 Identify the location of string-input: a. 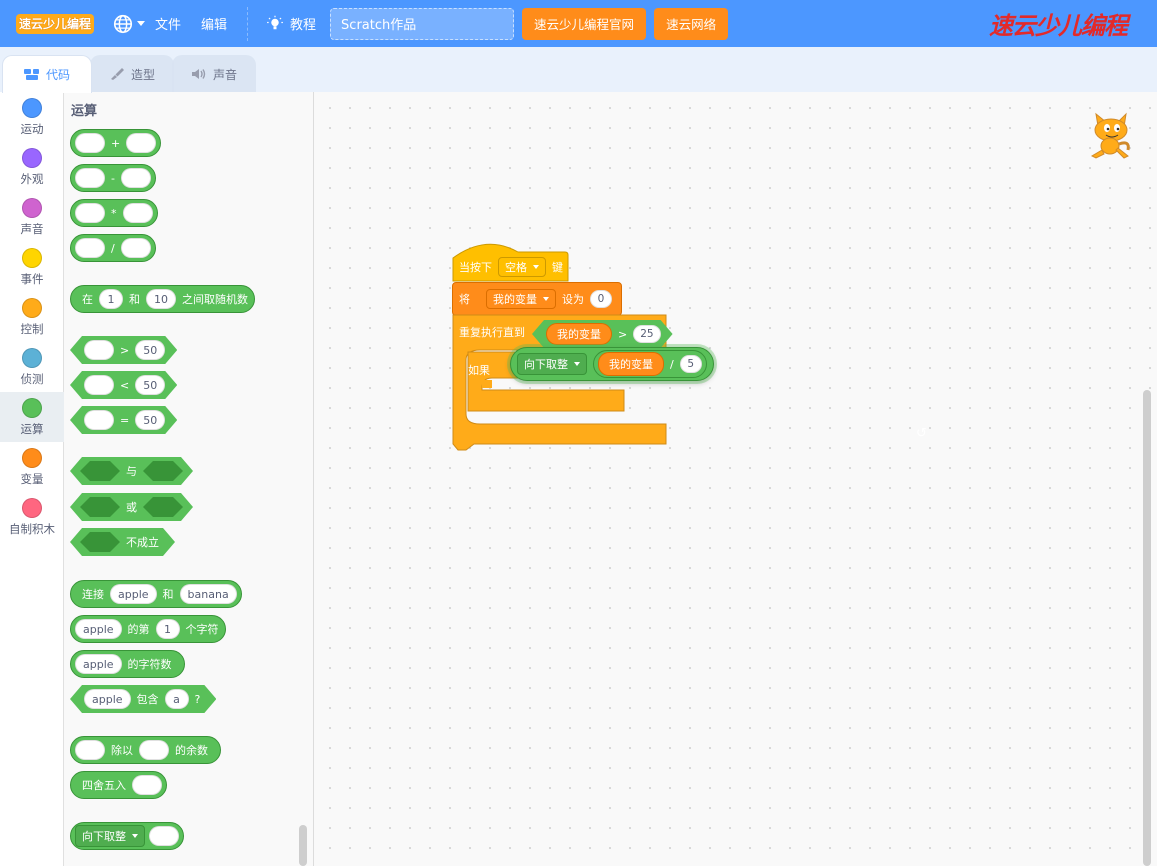
(177, 699).